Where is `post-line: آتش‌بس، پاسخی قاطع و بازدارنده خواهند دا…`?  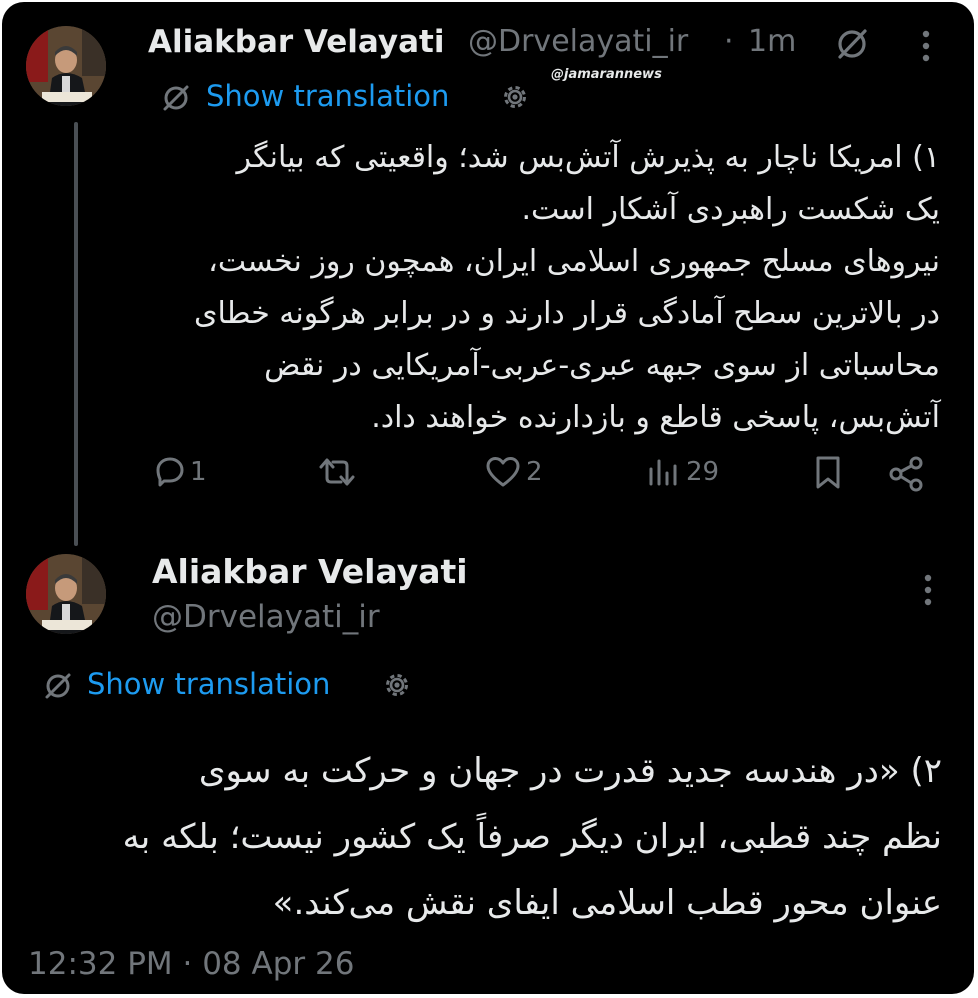 post-line: آتش‌بس، پاسخی قاطع و بازدارنده خواهند دا… is located at coordinates (655, 417).